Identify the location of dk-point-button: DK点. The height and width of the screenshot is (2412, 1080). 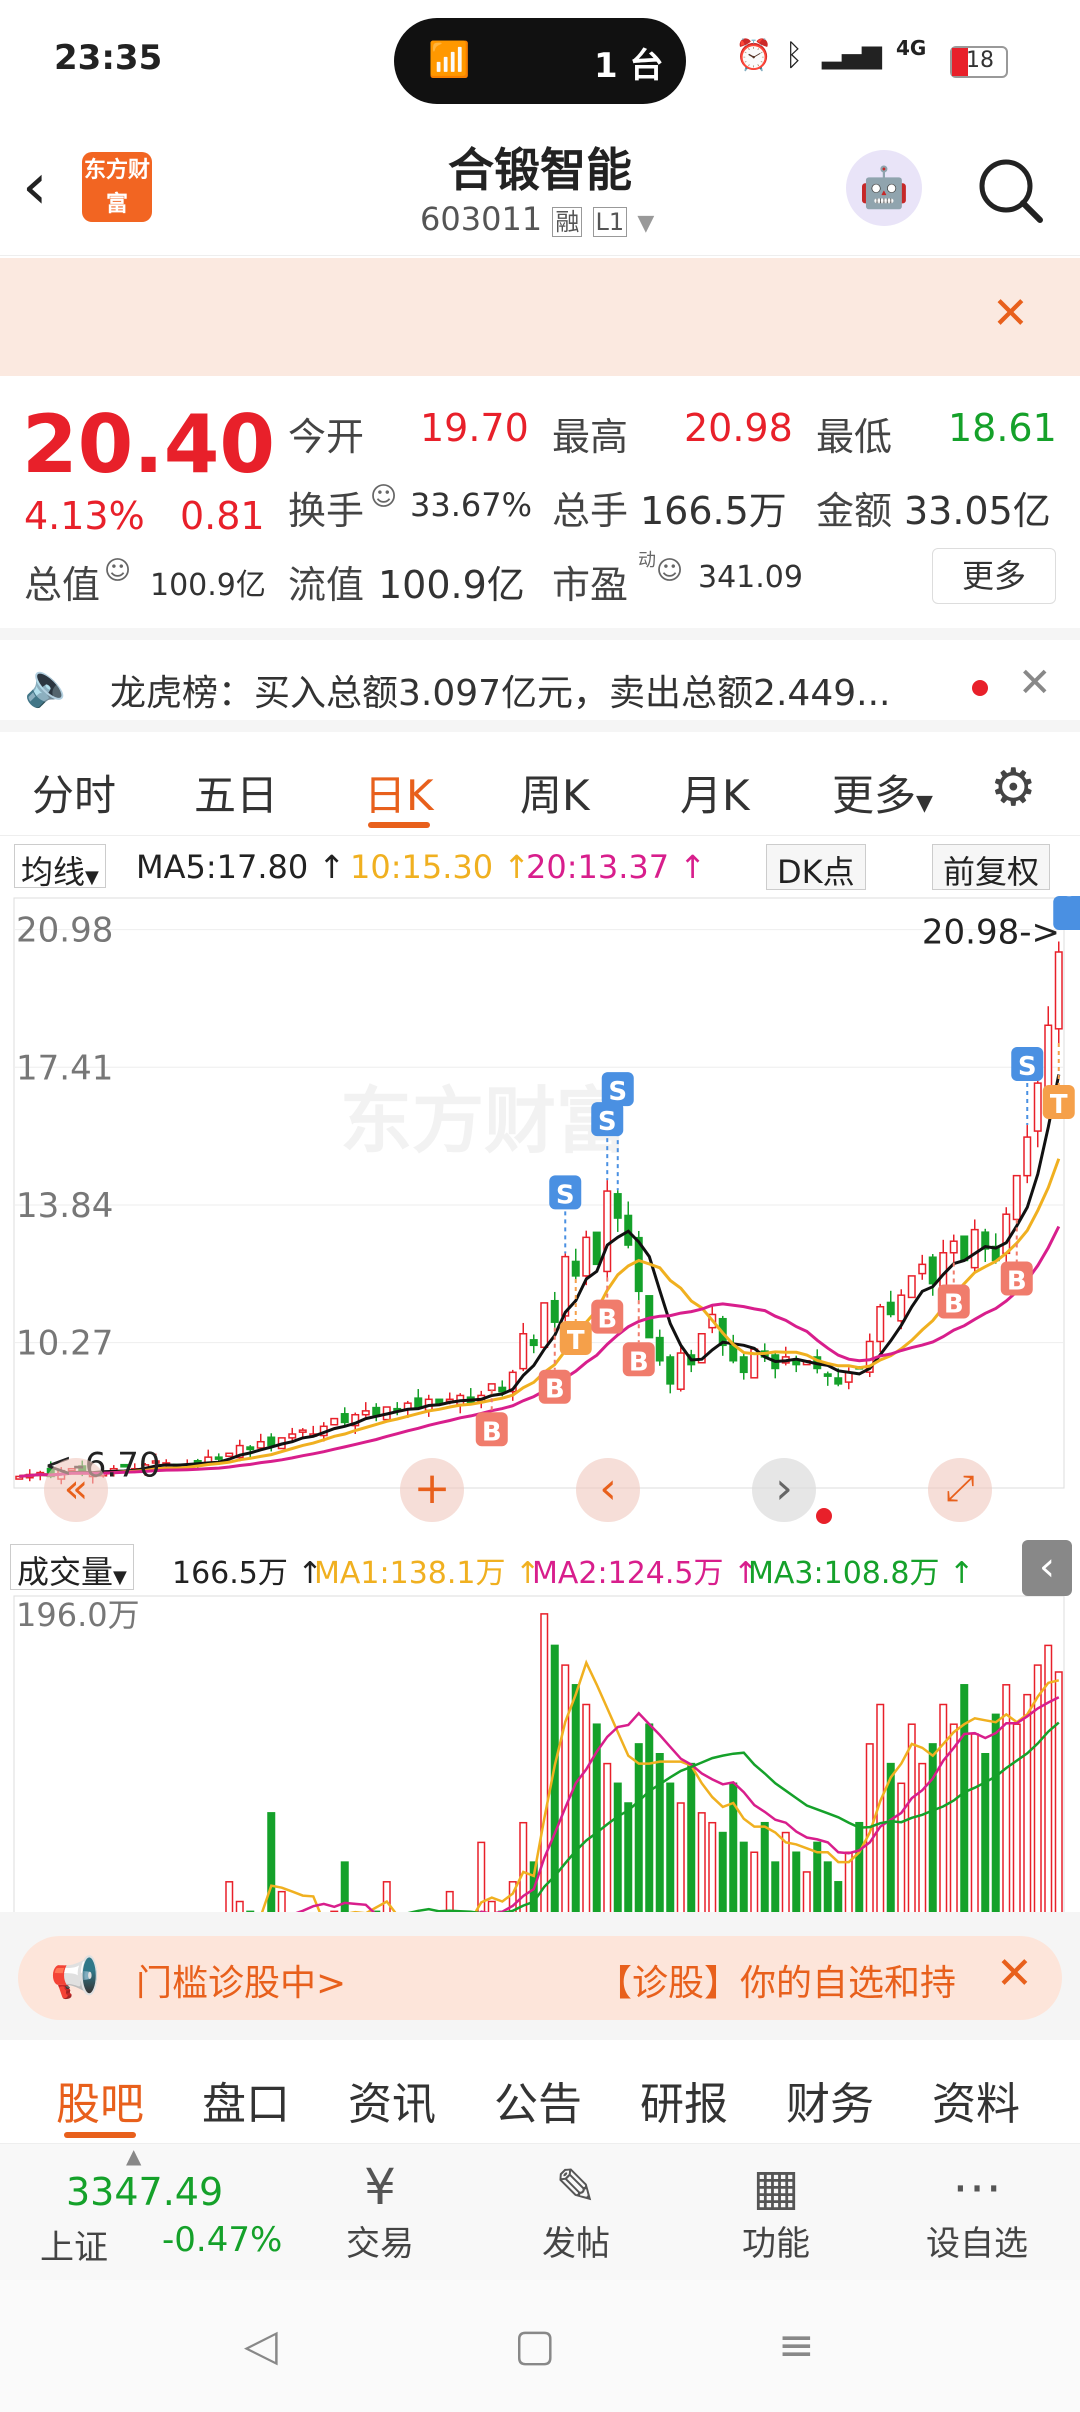
(816, 867).